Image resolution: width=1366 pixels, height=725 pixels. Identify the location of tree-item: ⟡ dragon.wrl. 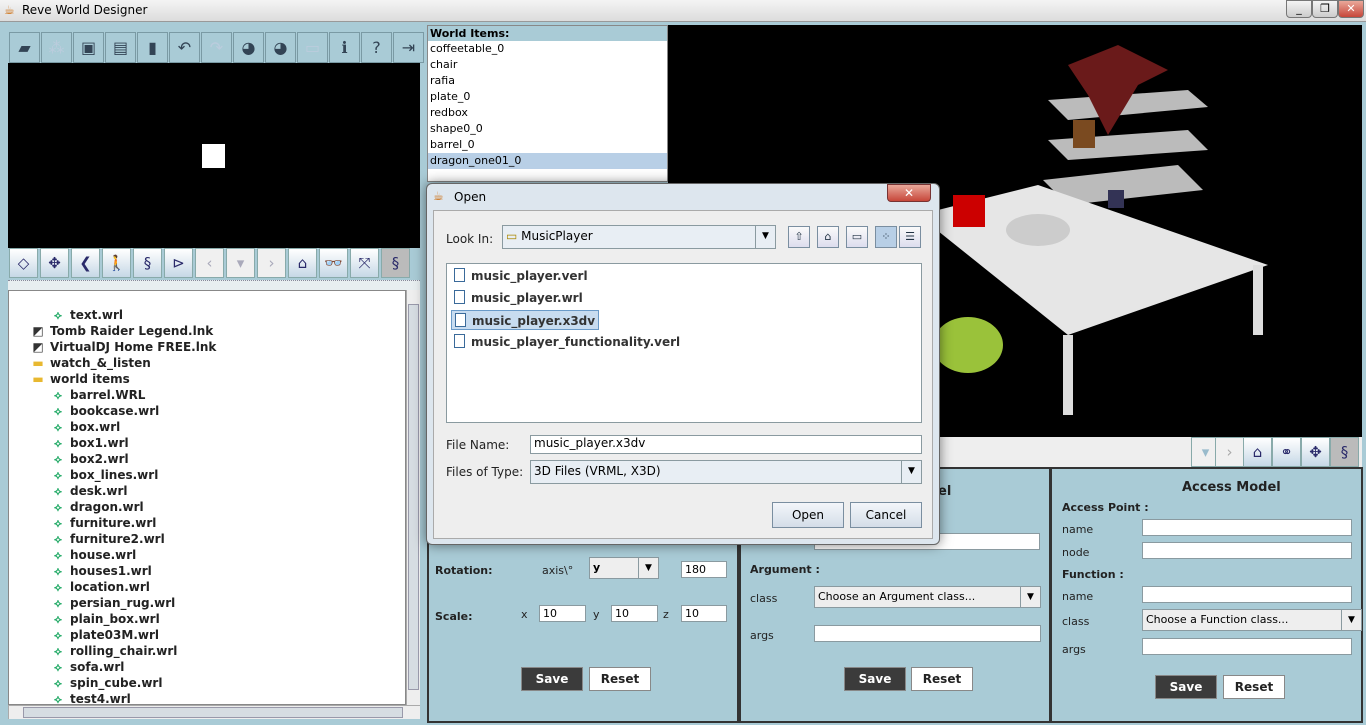
(97, 508).